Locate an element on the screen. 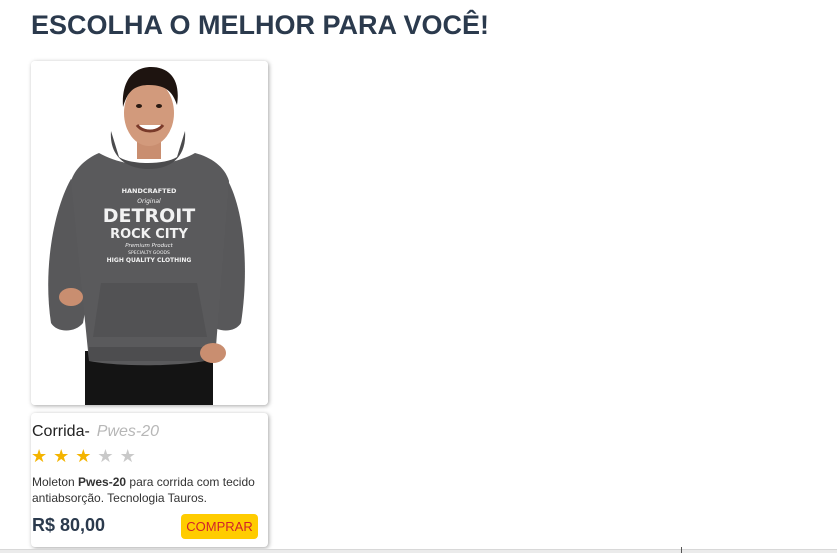 This screenshot has width=837, height=553. graphic-line-7: HIGH QUALITY CLOTHING is located at coordinates (149, 260).